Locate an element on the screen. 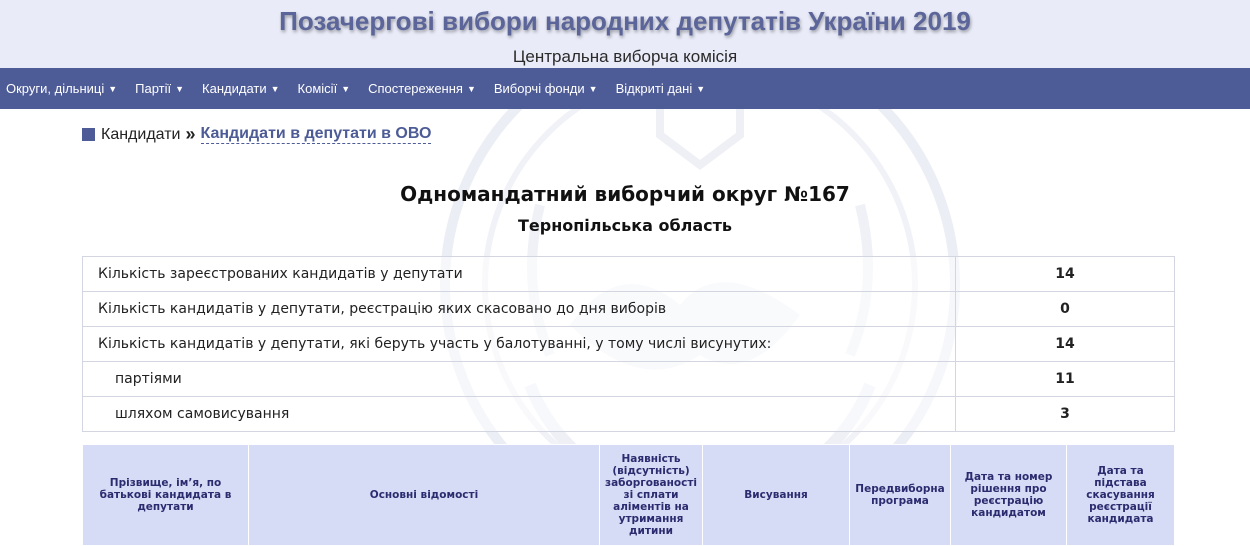  stats-value: 11 is located at coordinates (1065, 379).